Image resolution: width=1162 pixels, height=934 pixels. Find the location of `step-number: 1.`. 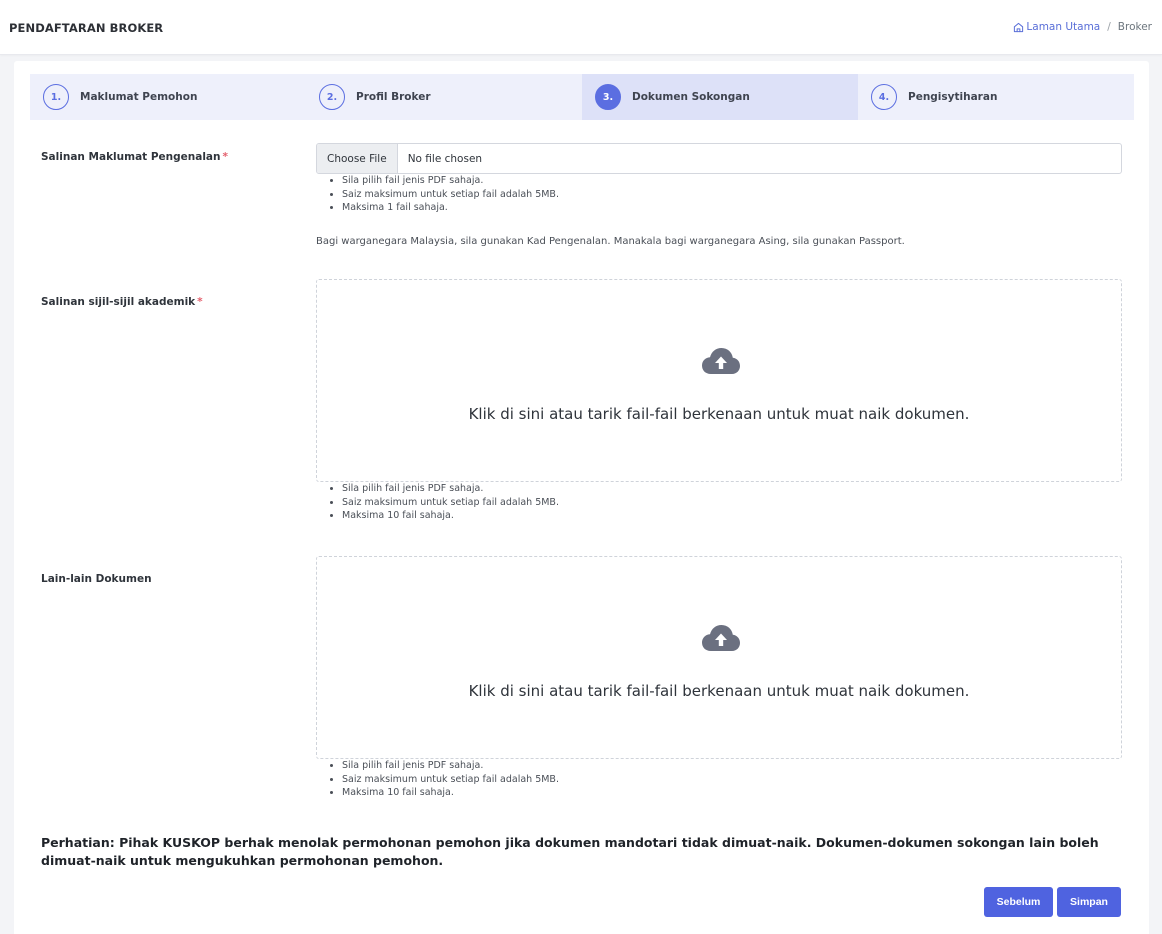

step-number: 1. is located at coordinates (56, 97).